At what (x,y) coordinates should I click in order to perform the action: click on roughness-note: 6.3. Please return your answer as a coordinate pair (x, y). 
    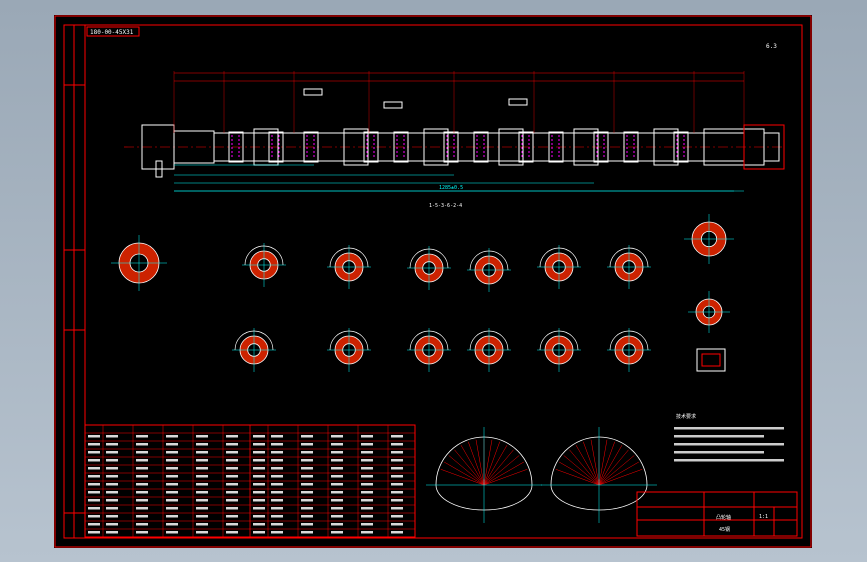
    Looking at the image, I should click on (771, 46).